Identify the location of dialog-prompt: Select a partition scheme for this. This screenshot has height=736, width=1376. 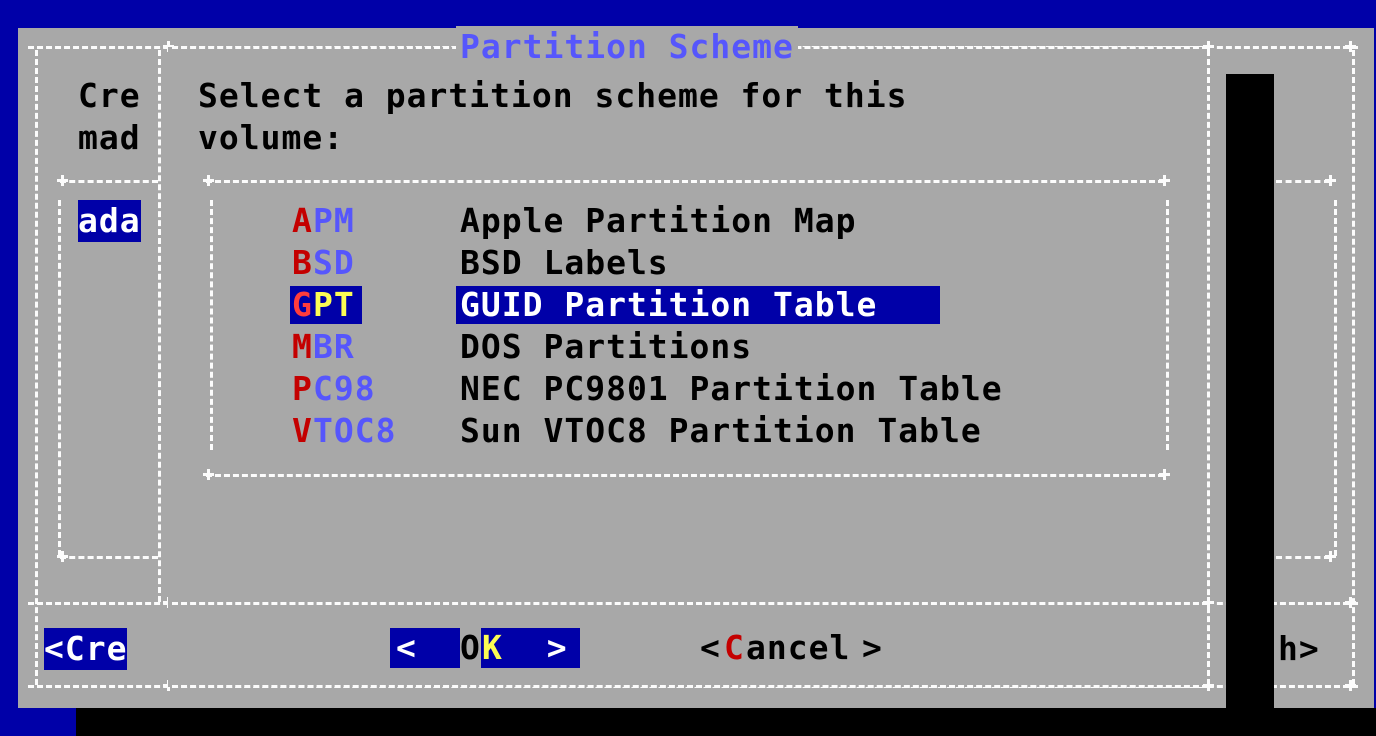
(553, 95).